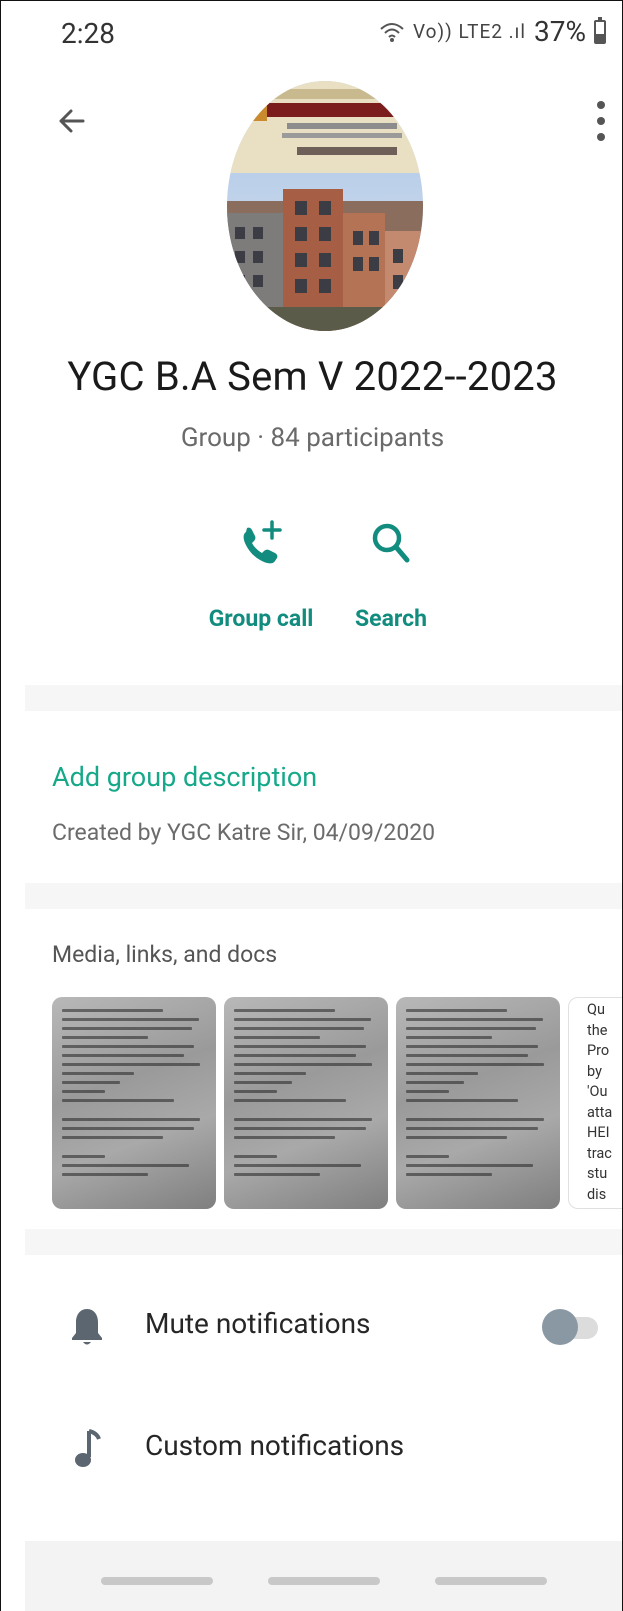 Image resolution: width=623 pixels, height=1611 pixels. What do you see at coordinates (392, 32) in the screenshot?
I see `wifi-icon` at bounding box center [392, 32].